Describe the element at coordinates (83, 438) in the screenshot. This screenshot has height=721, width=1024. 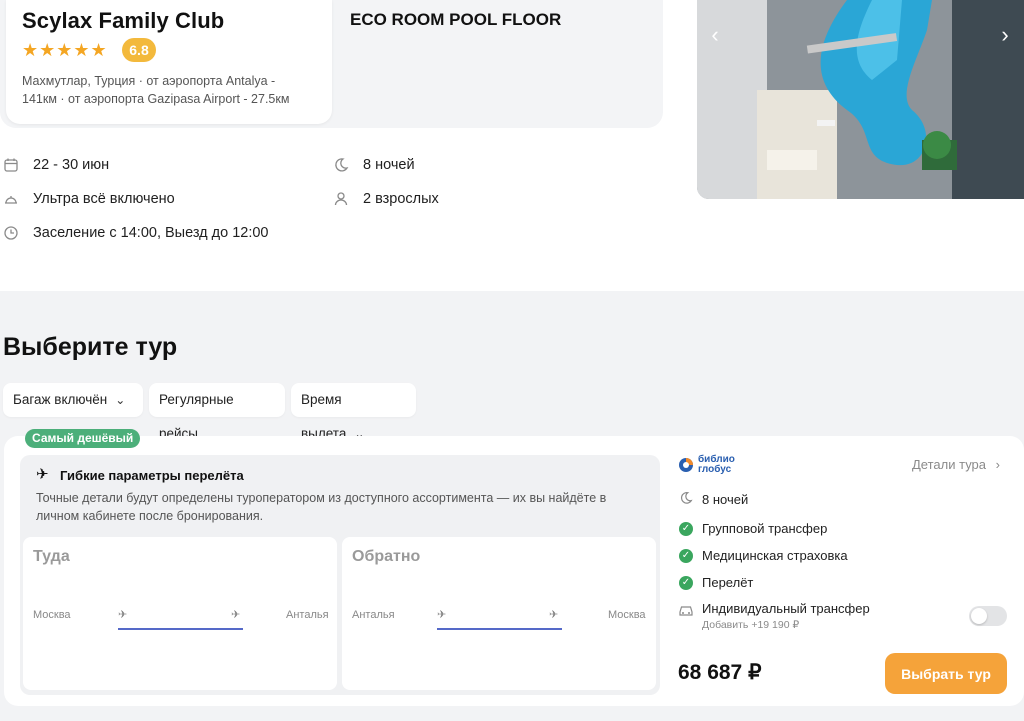
I see `cheapest-badge: Самый дешёвый` at that location.